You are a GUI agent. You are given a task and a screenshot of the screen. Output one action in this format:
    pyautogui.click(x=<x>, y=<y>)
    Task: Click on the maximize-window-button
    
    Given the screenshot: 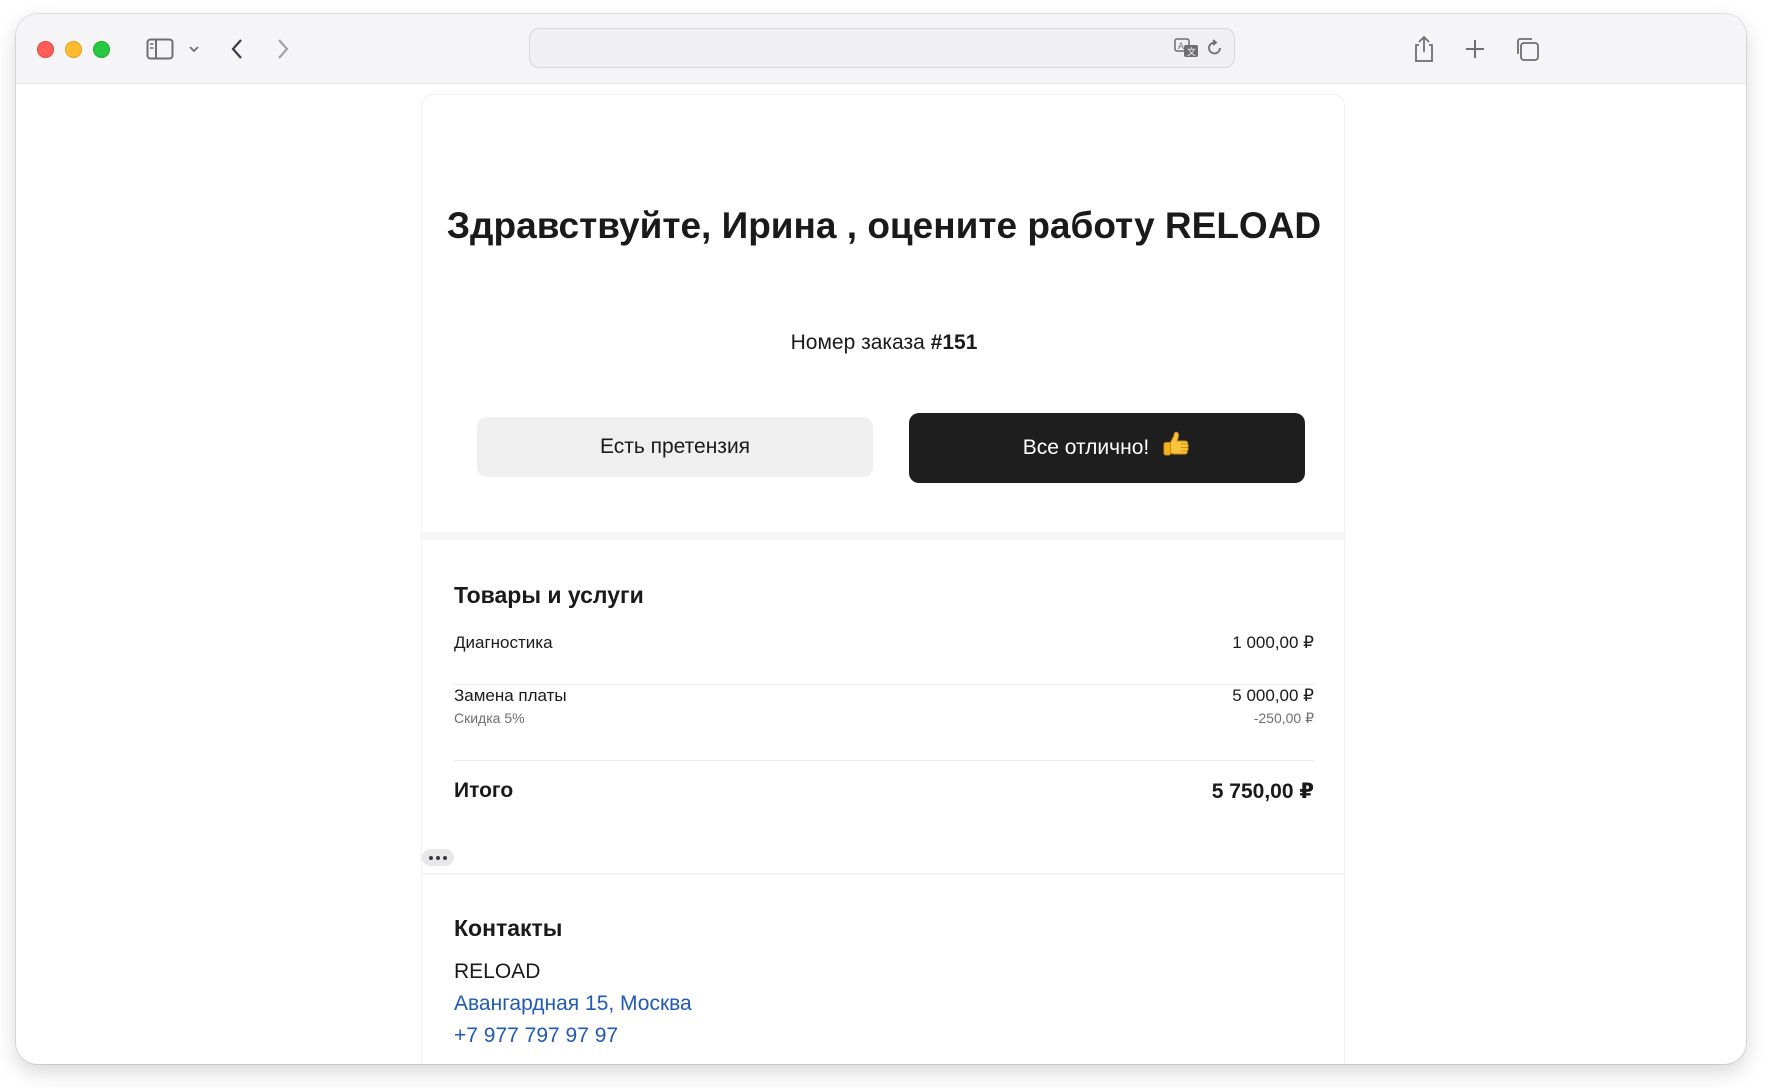 What is the action you would take?
    pyautogui.click(x=101, y=49)
    